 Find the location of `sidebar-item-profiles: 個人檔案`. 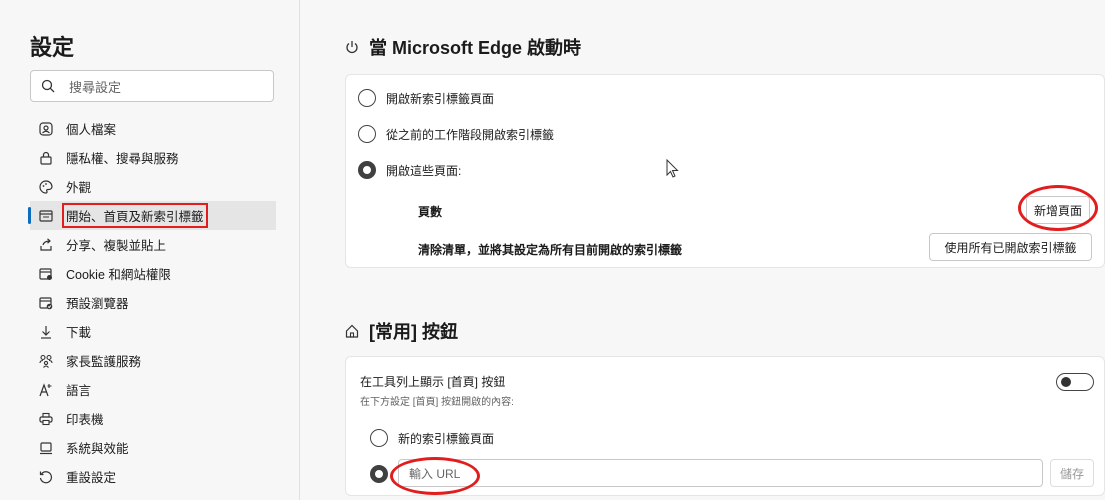

sidebar-item-profiles: 個人檔案 is located at coordinates (153, 128).